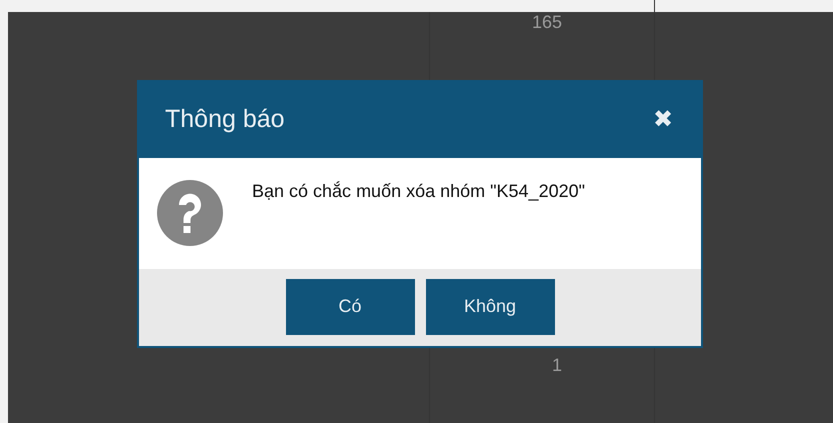  Describe the element at coordinates (490, 306) in the screenshot. I see `dialog-button: Không` at that location.